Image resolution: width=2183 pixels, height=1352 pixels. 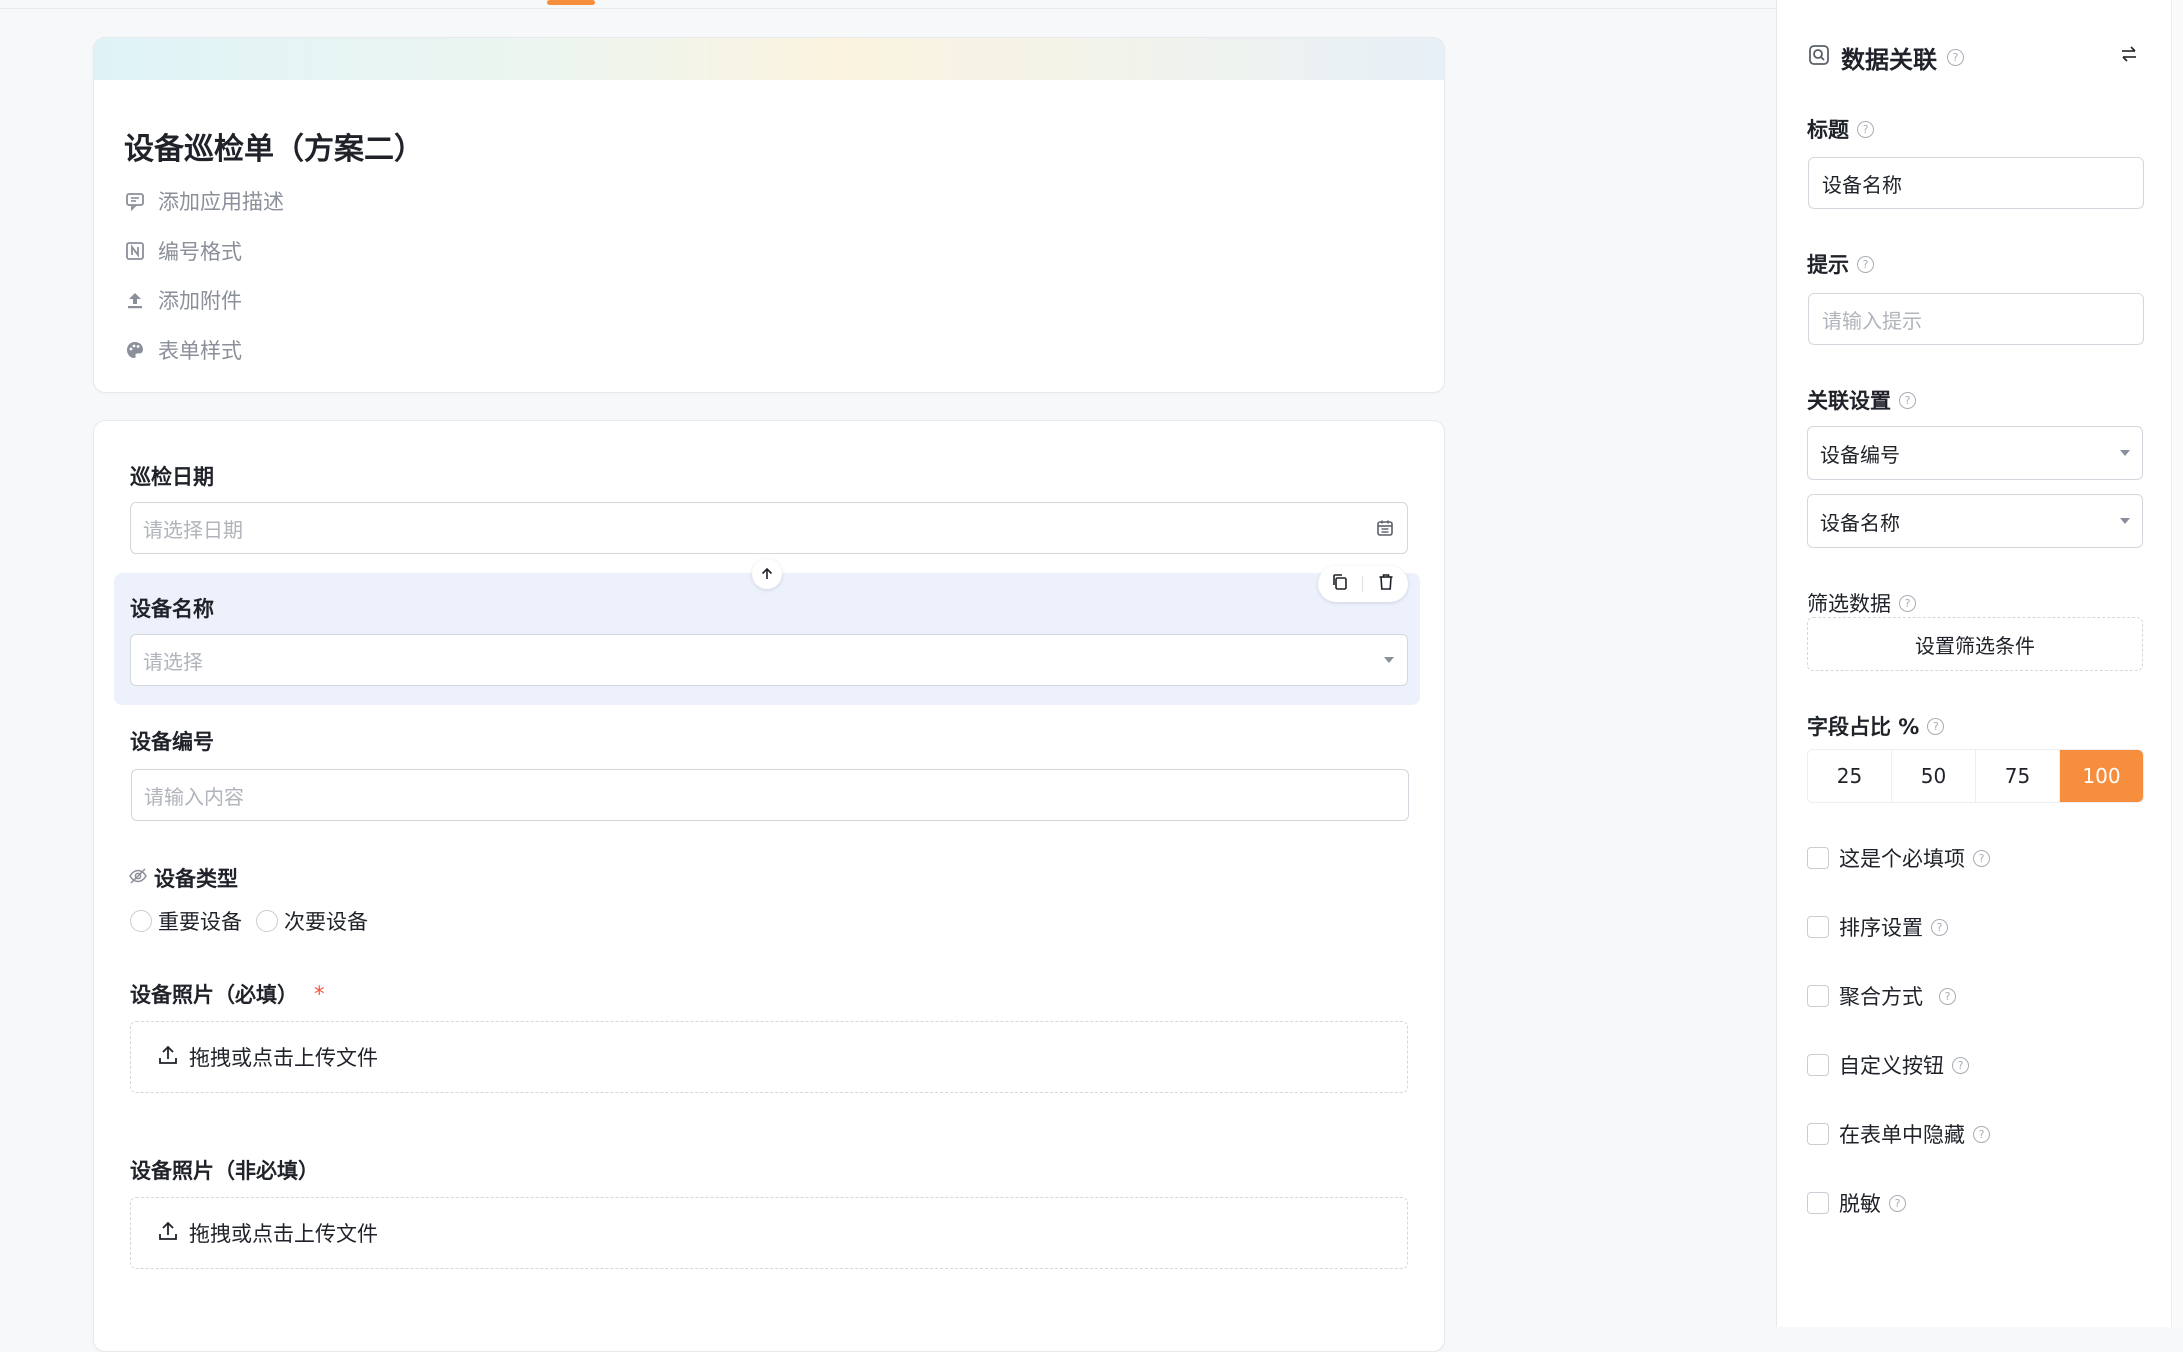 What do you see at coordinates (135, 251) in the screenshot?
I see `numbering-icon` at bounding box center [135, 251].